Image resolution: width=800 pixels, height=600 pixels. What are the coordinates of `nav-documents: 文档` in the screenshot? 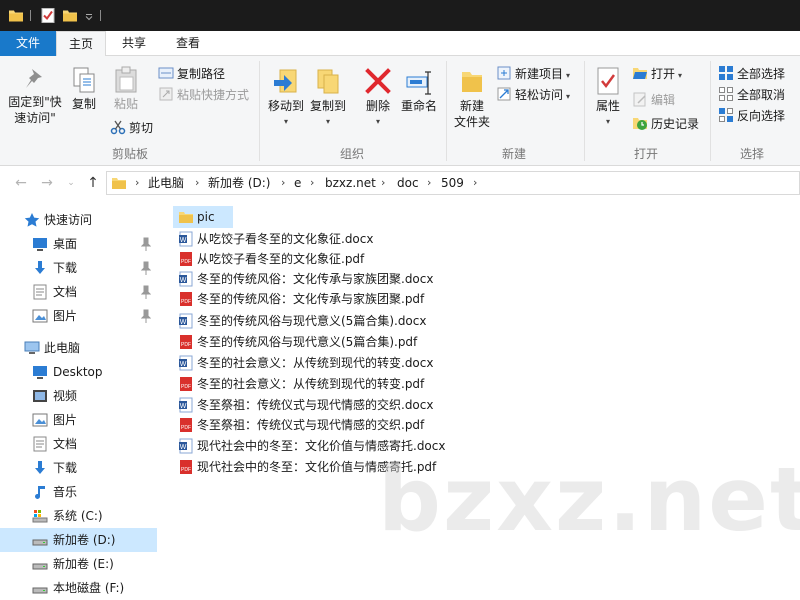 It's located at (78, 444).